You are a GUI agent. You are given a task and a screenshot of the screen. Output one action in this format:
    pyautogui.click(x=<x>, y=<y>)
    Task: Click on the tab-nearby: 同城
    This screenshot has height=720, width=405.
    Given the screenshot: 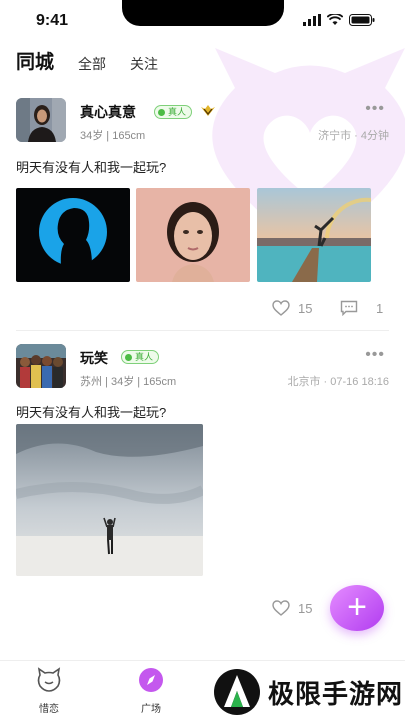 What is the action you would take?
    pyautogui.click(x=38, y=60)
    